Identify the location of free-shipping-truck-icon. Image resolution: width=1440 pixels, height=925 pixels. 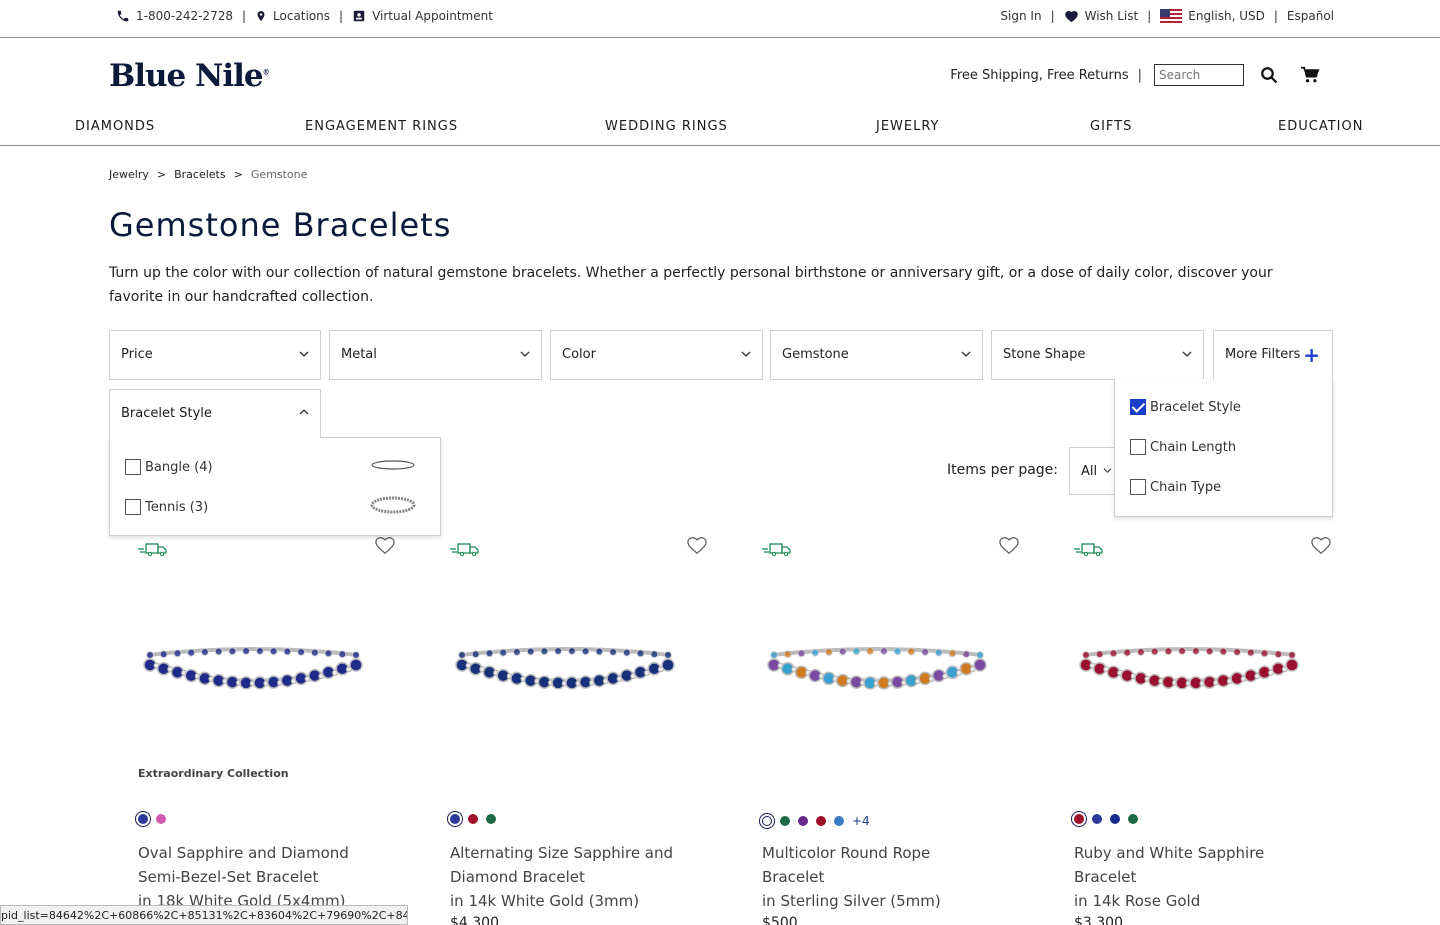
(152, 549).